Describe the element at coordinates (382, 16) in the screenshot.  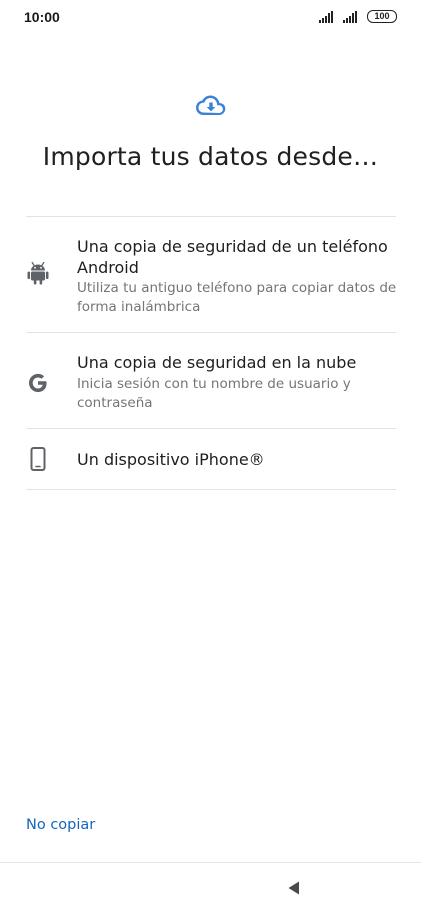
I see `battery-icon: 100` at that location.